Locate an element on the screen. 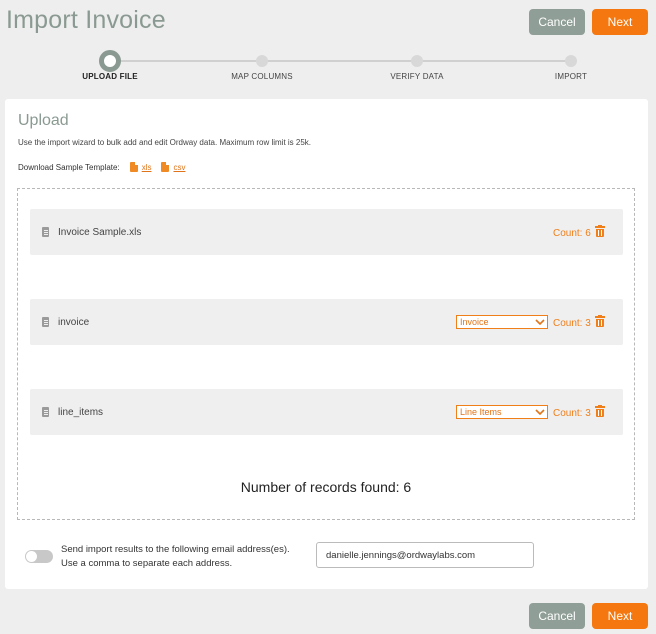 The width and height of the screenshot is (656, 634). header-cancel-button: Cancel is located at coordinates (557, 22).